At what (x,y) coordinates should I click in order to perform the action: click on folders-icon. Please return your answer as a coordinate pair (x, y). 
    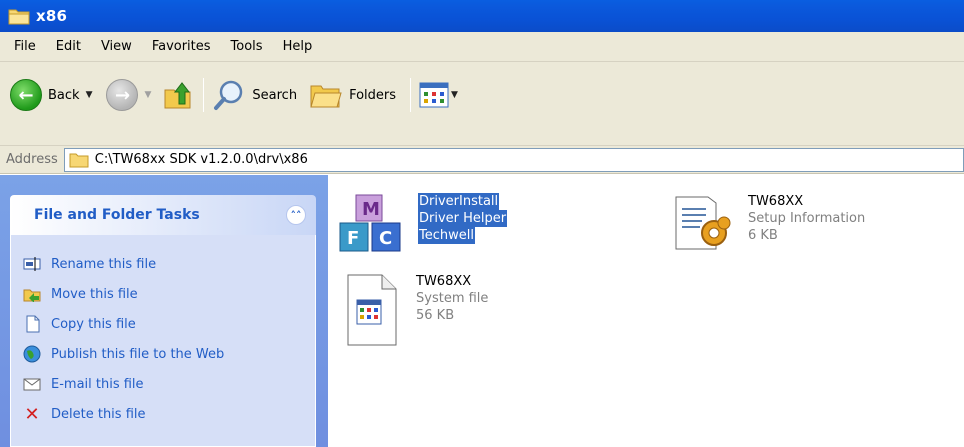
    Looking at the image, I should click on (326, 96).